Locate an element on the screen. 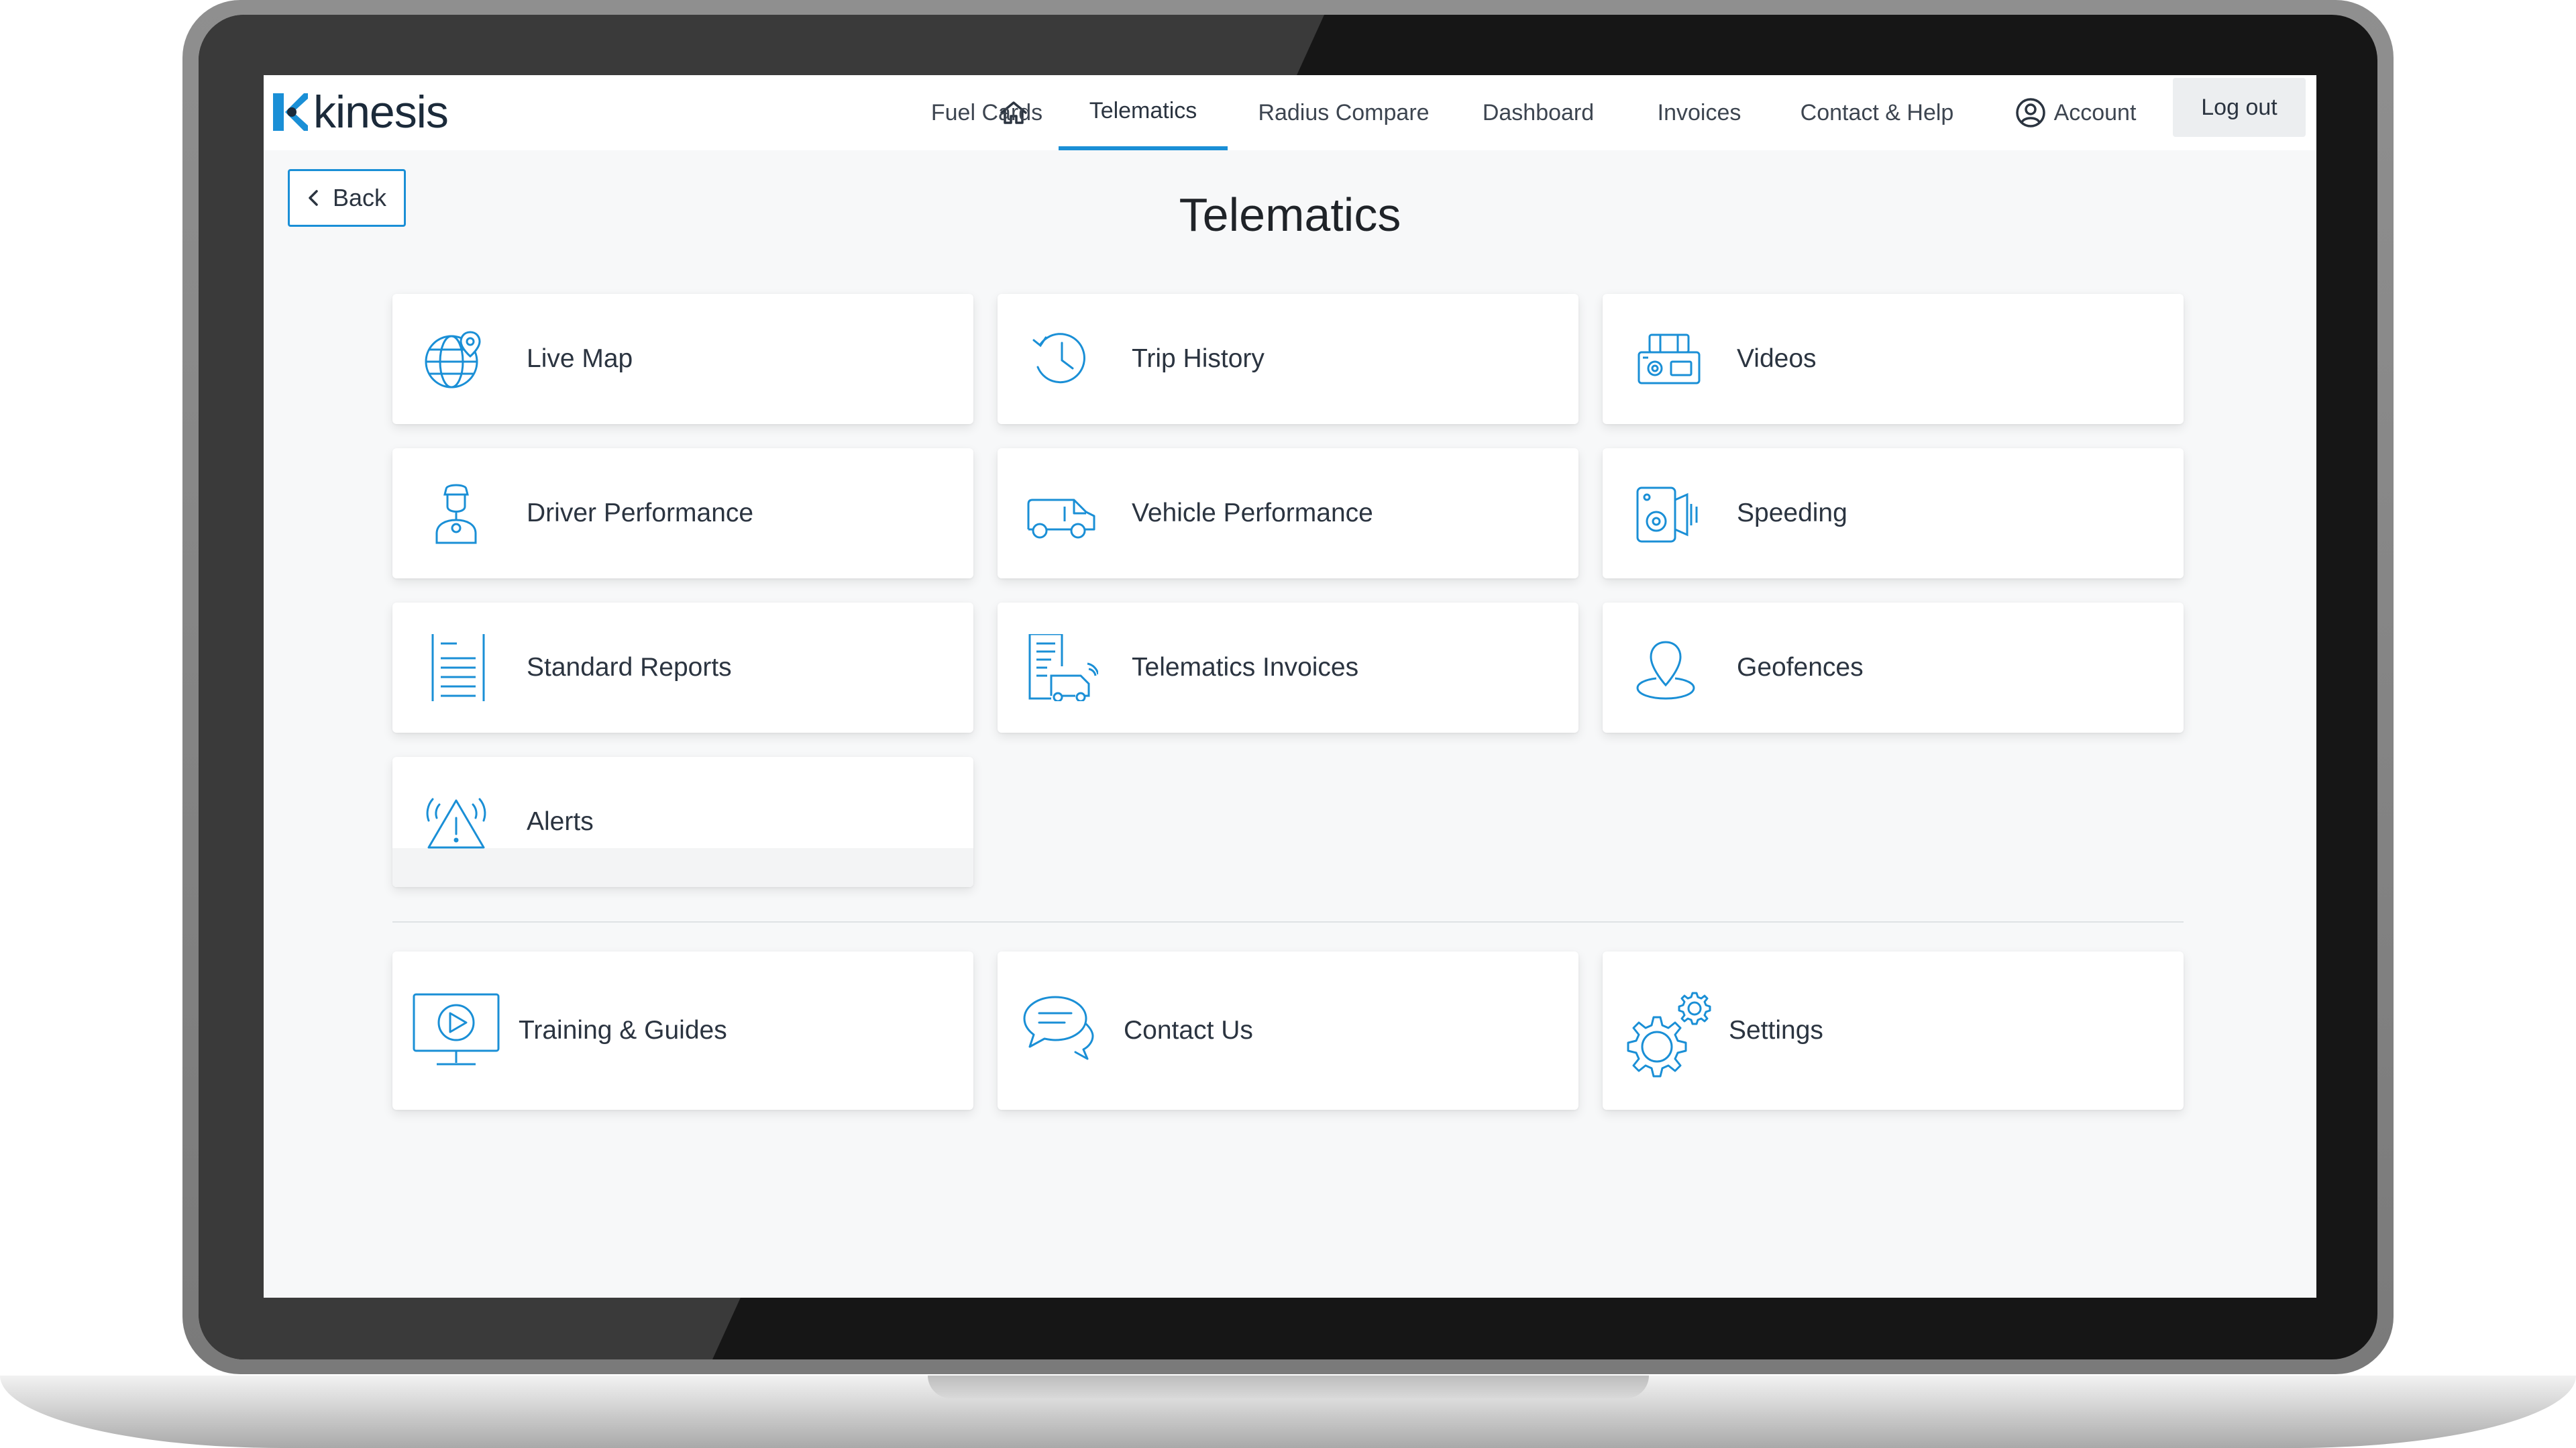 The image size is (2576, 1448). tile-training-guides: Training & Guides is located at coordinates (682, 1030).